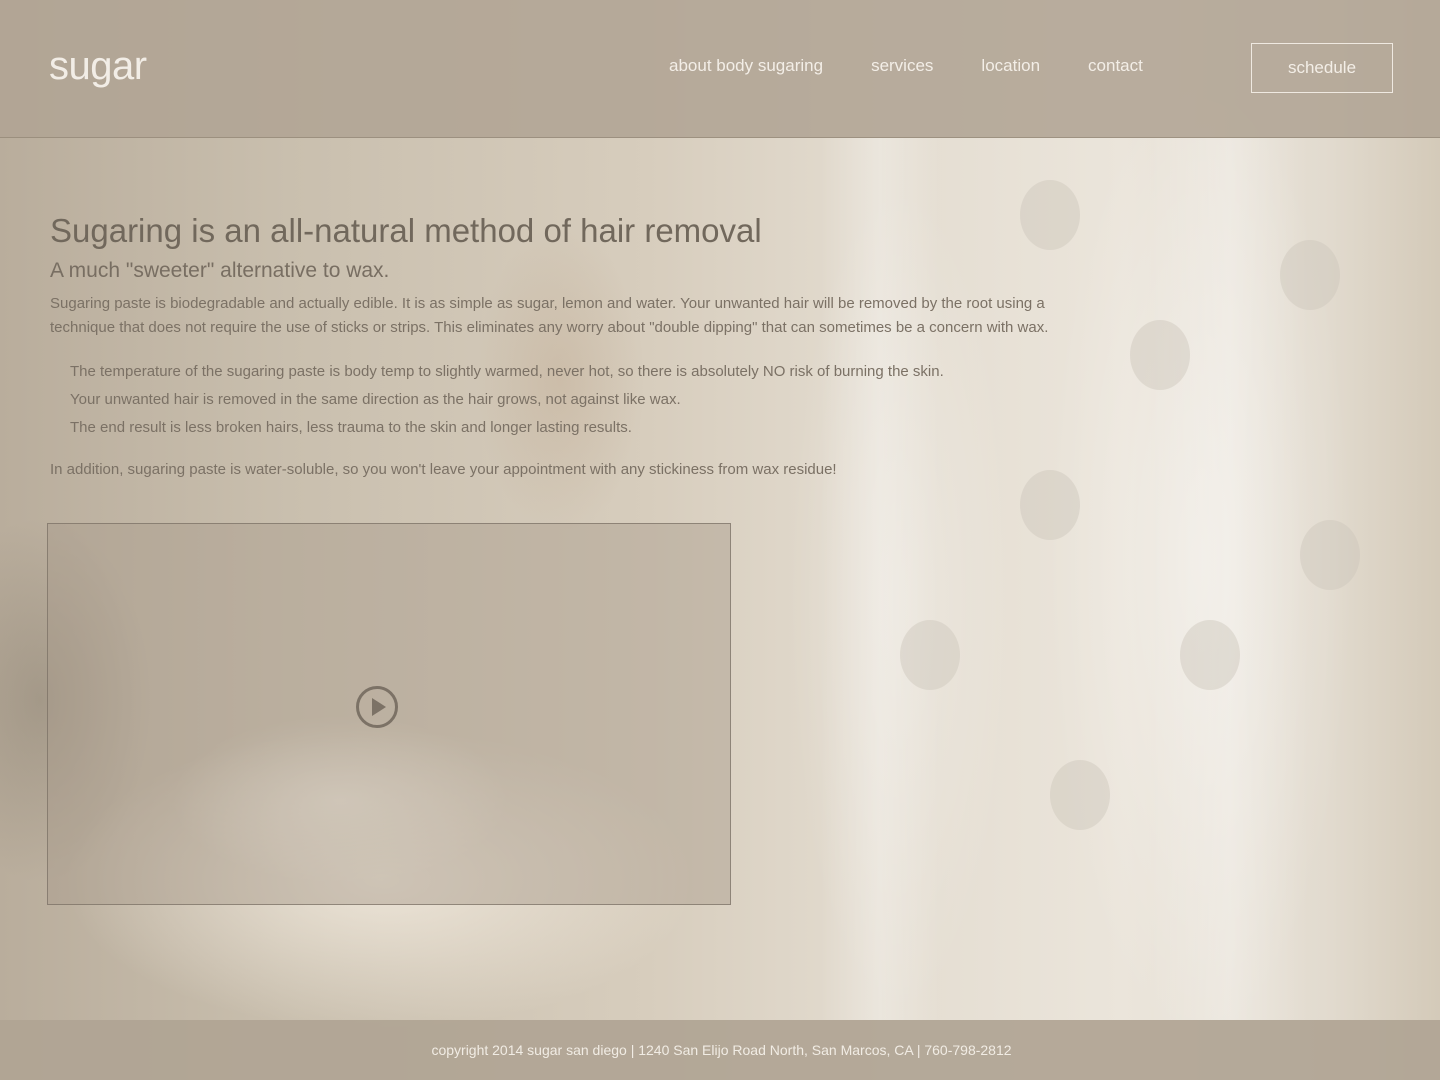 The height and width of the screenshot is (1080, 1440). What do you see at coordinates (746, 66) in the screenshot?
I see `nav-about-body-sugaring: about body sugaring` at bounding box center [746, 66].